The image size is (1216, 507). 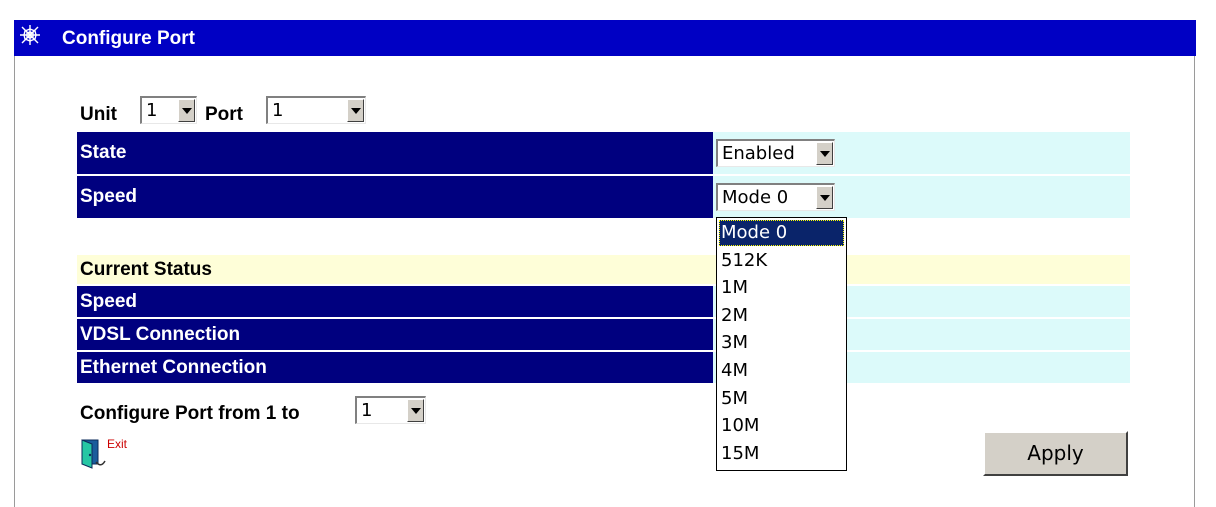 I want to click on current-status-header: Current Status, so click(x=603, y=269).